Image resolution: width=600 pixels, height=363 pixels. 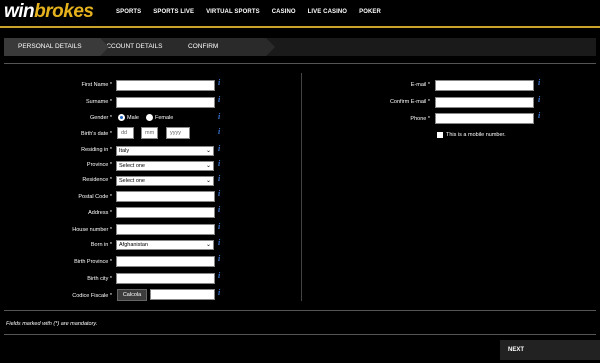 I want to click on nav-sports-live: SPORTS LIVE, so click(x=173, y=12).